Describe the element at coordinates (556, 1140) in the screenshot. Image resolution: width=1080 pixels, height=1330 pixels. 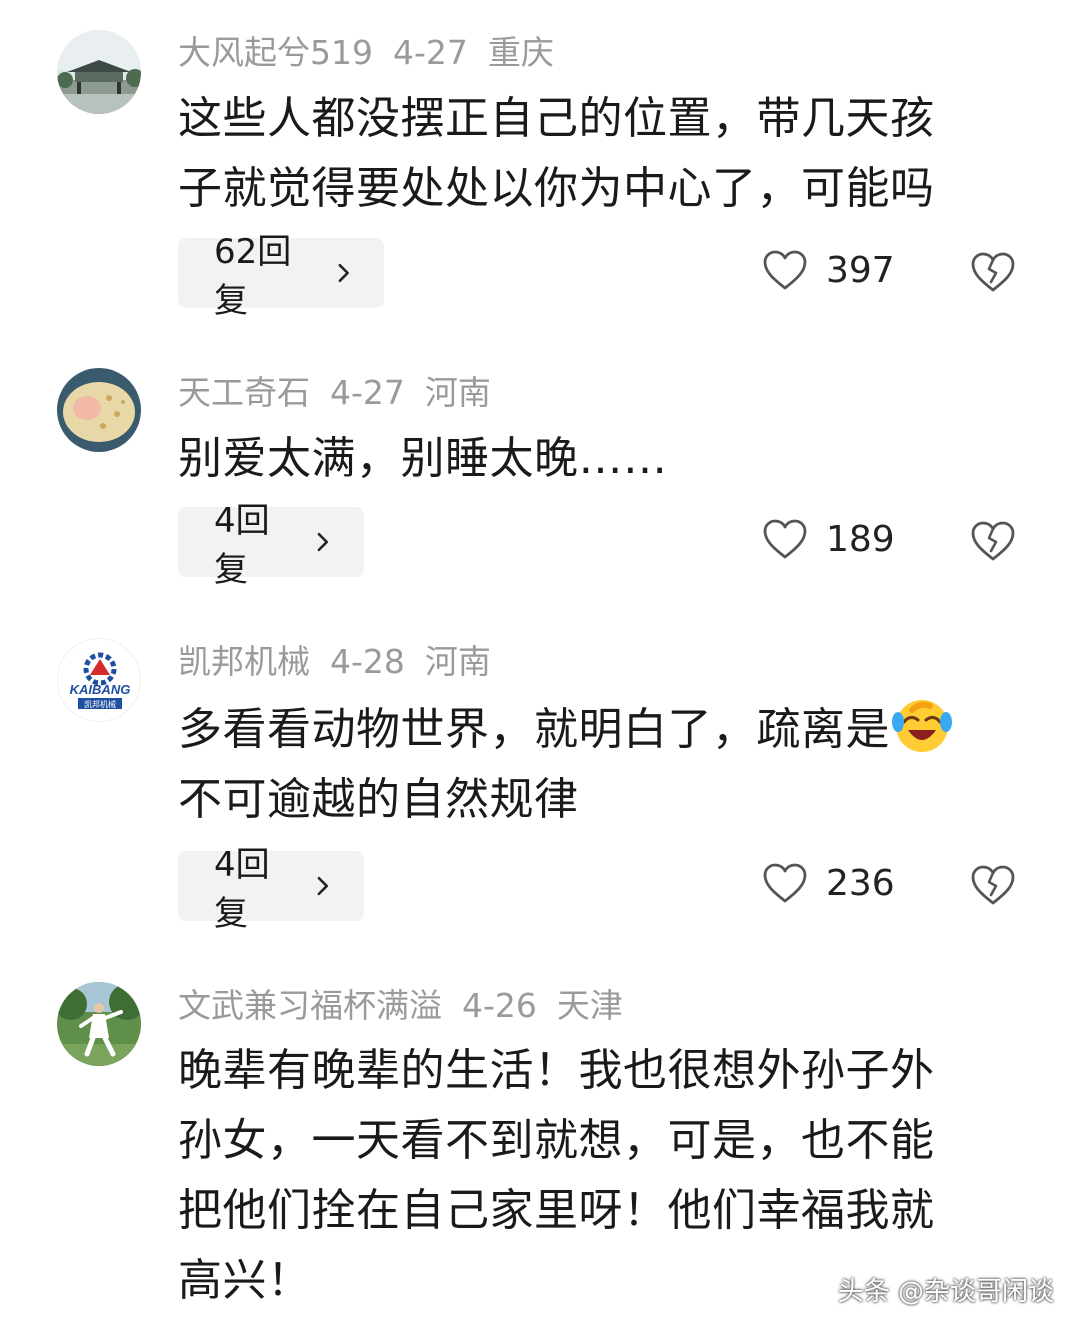
I see `comment-text-line: 孙女，一天看不到就想，可是，也不能` at that location.